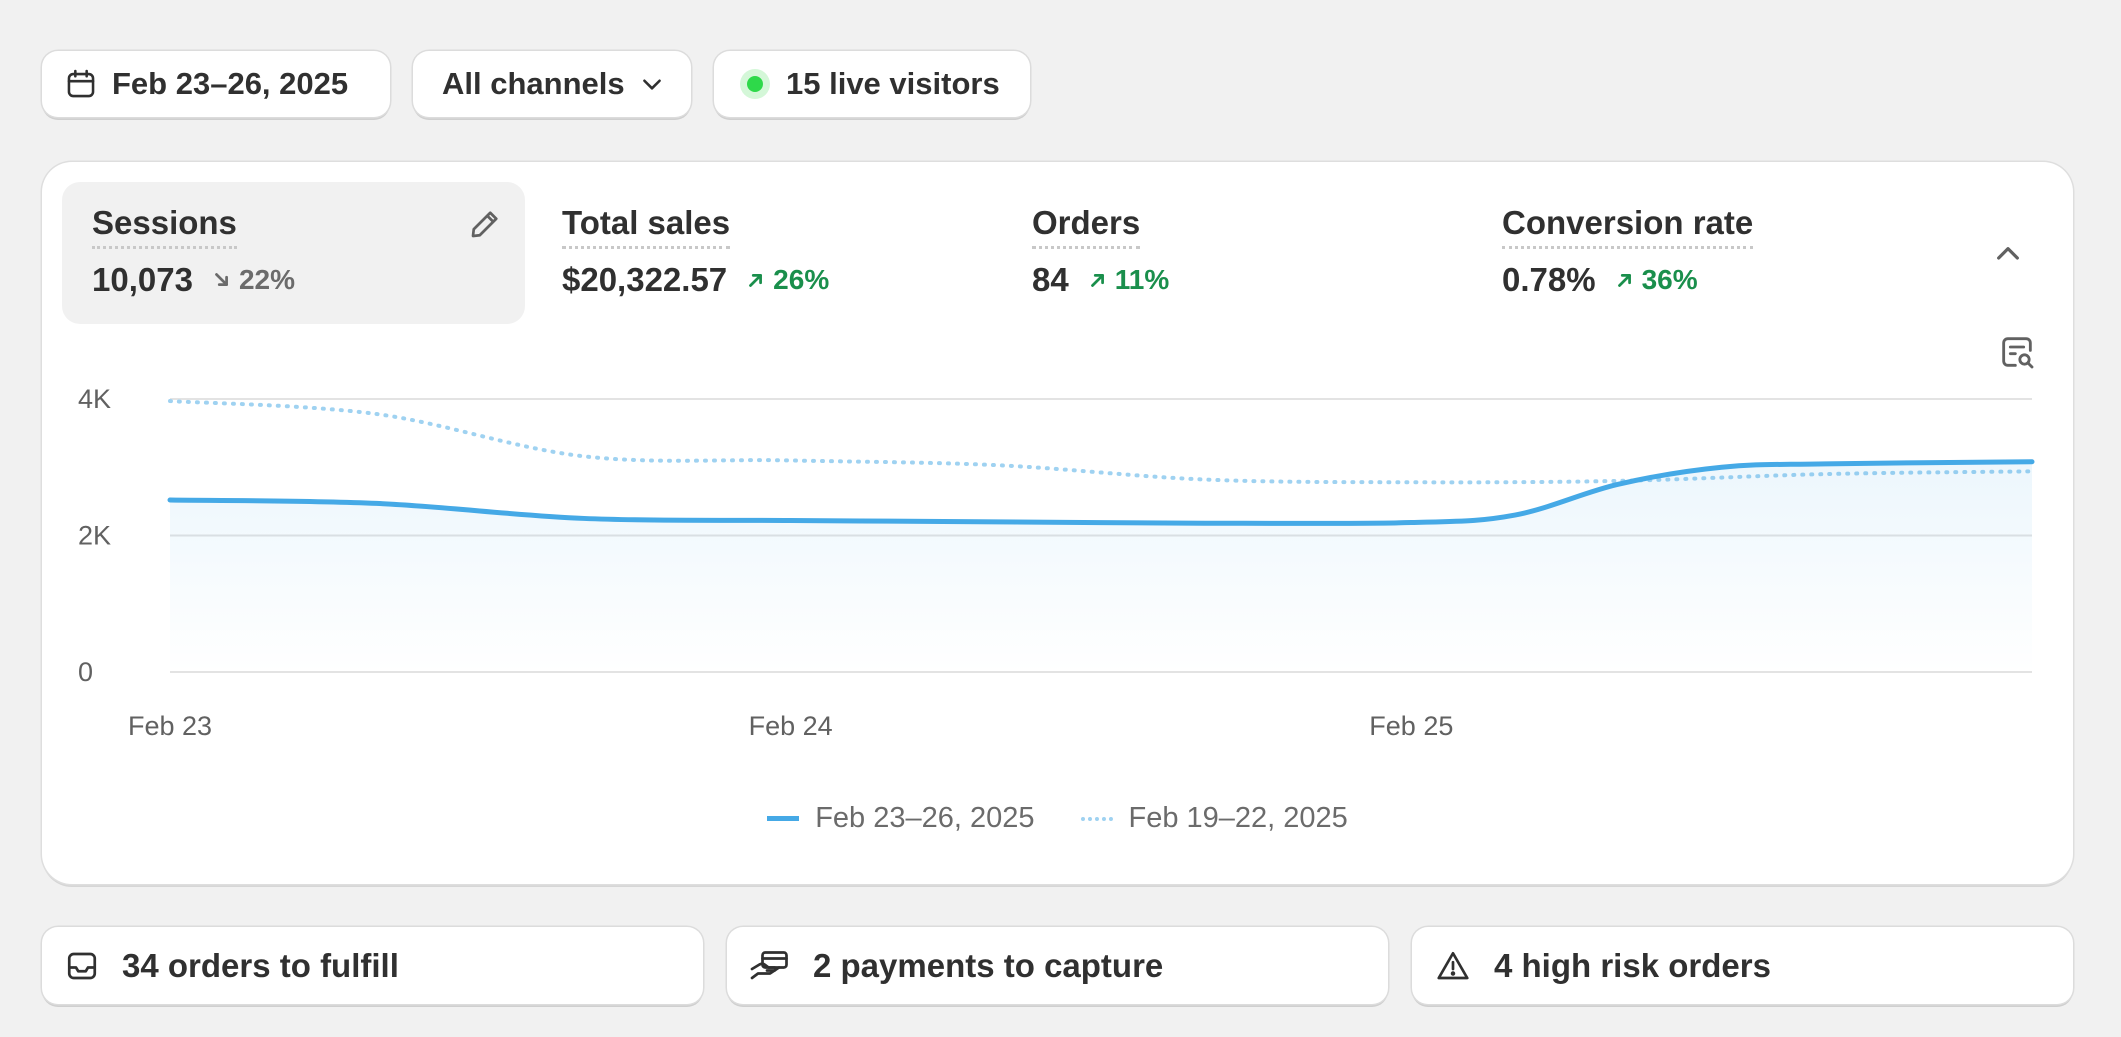 This screenshot has width=2121, height=1037. What do you see at coordinates (533, 83) in the screenshot?
I see `channel-label: All channels` at bounding box center [533, 83].